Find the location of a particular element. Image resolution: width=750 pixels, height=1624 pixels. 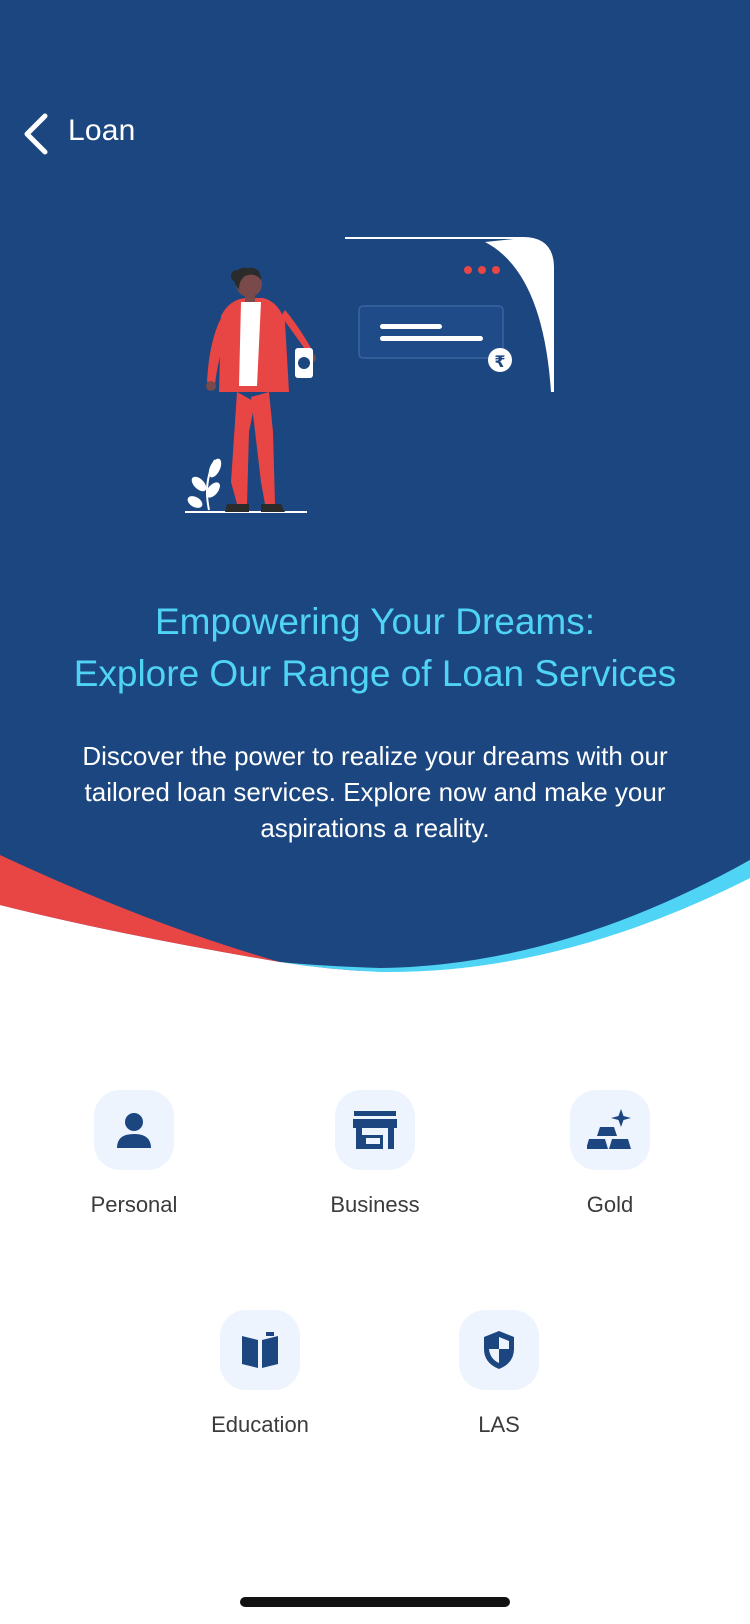

home-indicator is located at coordinates (375, 1602).